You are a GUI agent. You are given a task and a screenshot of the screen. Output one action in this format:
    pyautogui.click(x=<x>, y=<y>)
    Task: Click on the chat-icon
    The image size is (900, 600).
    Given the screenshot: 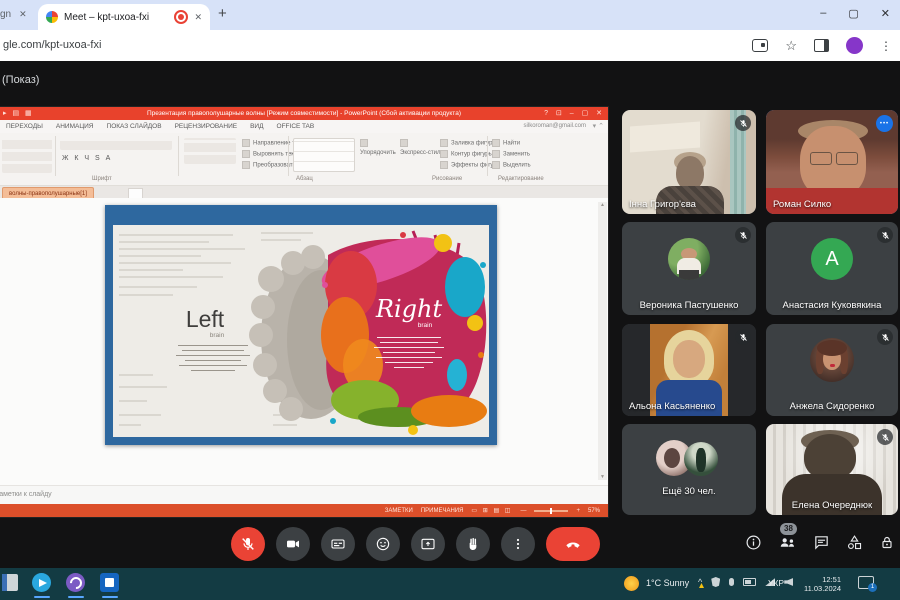 What is the action you would take?
    pyautogui.click(x=821, y=542)
    